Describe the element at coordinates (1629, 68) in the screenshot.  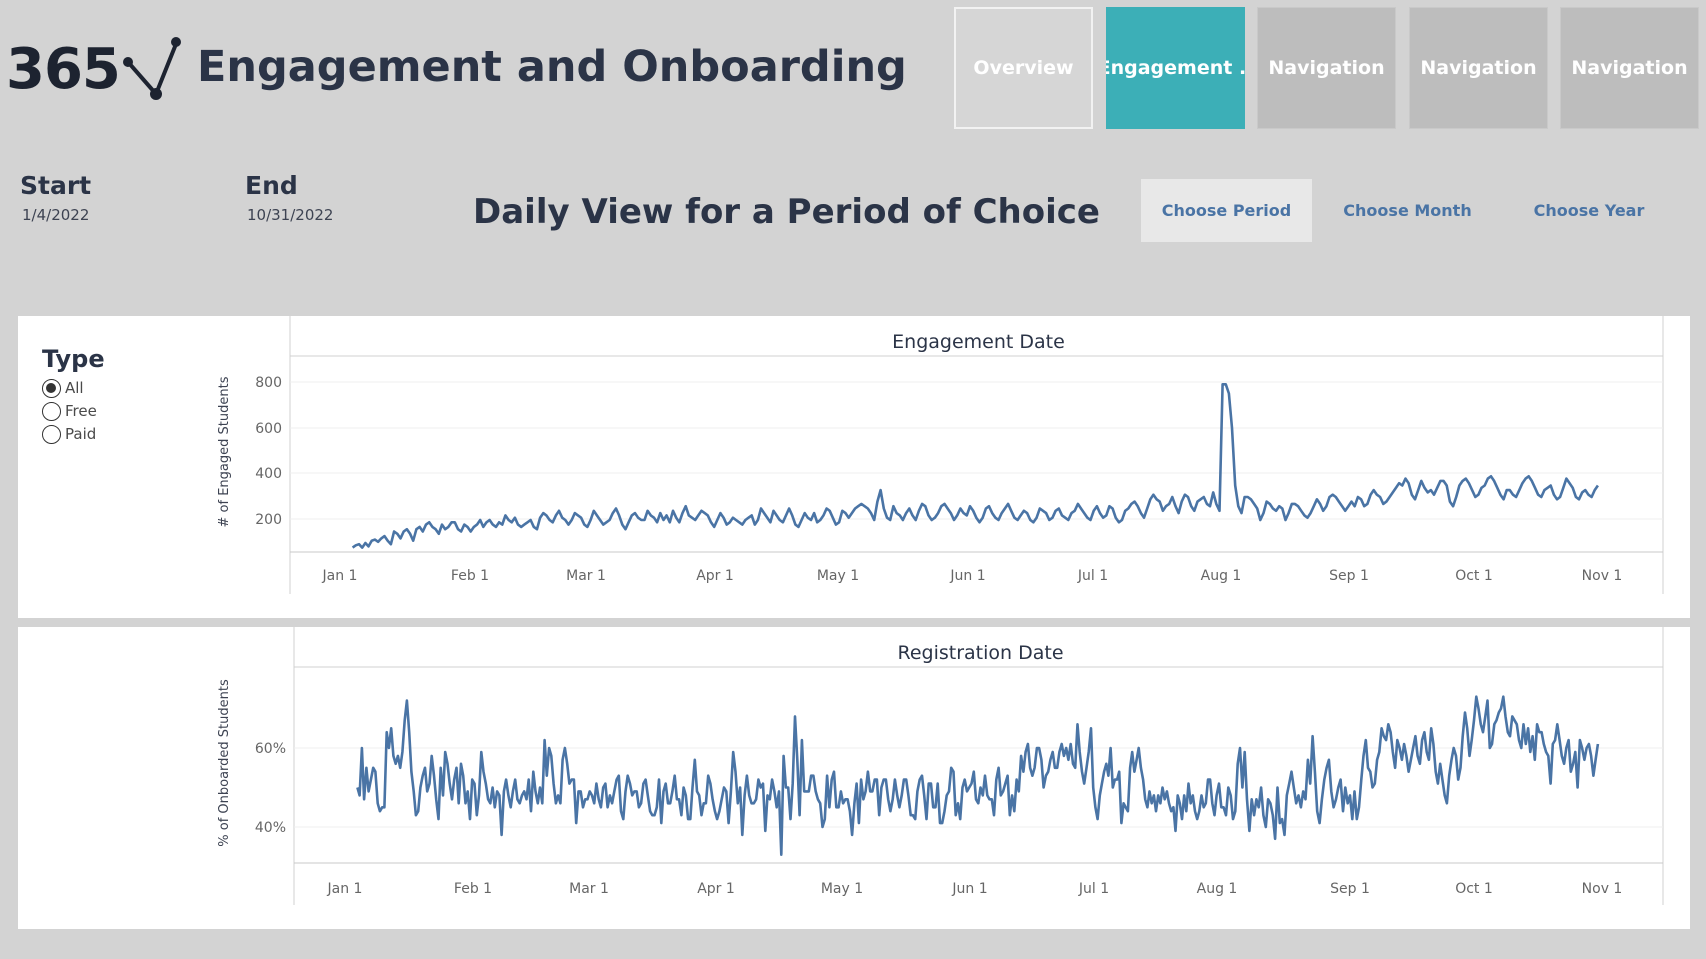
I see `tab-navigation-3: Navigation` at that location.